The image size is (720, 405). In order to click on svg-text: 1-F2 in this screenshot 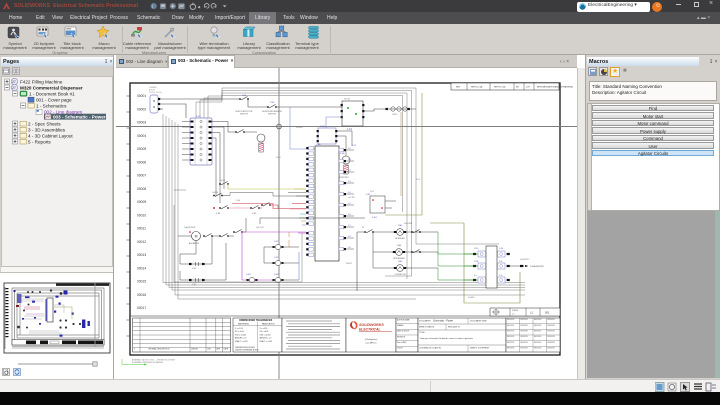, I will do `click(372, 192)`.